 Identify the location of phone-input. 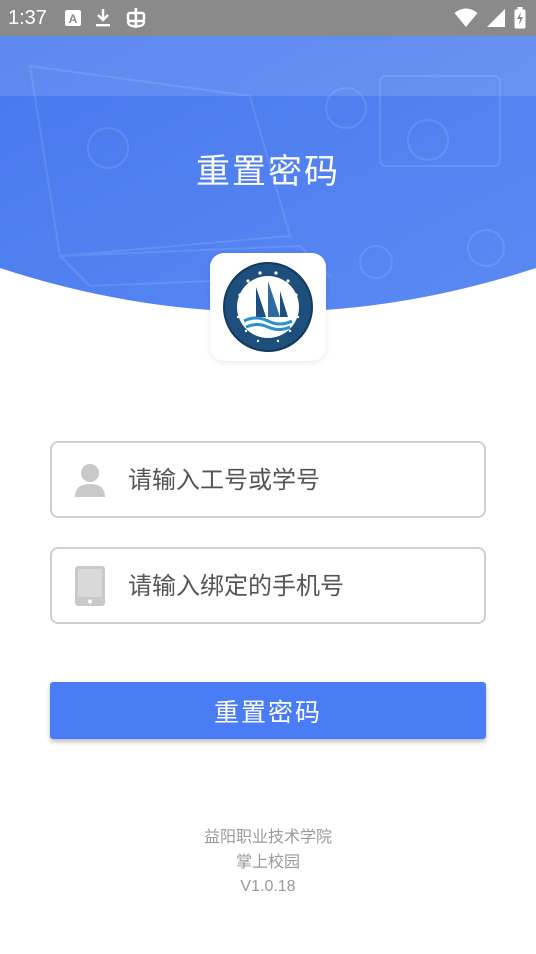
(306, 585).